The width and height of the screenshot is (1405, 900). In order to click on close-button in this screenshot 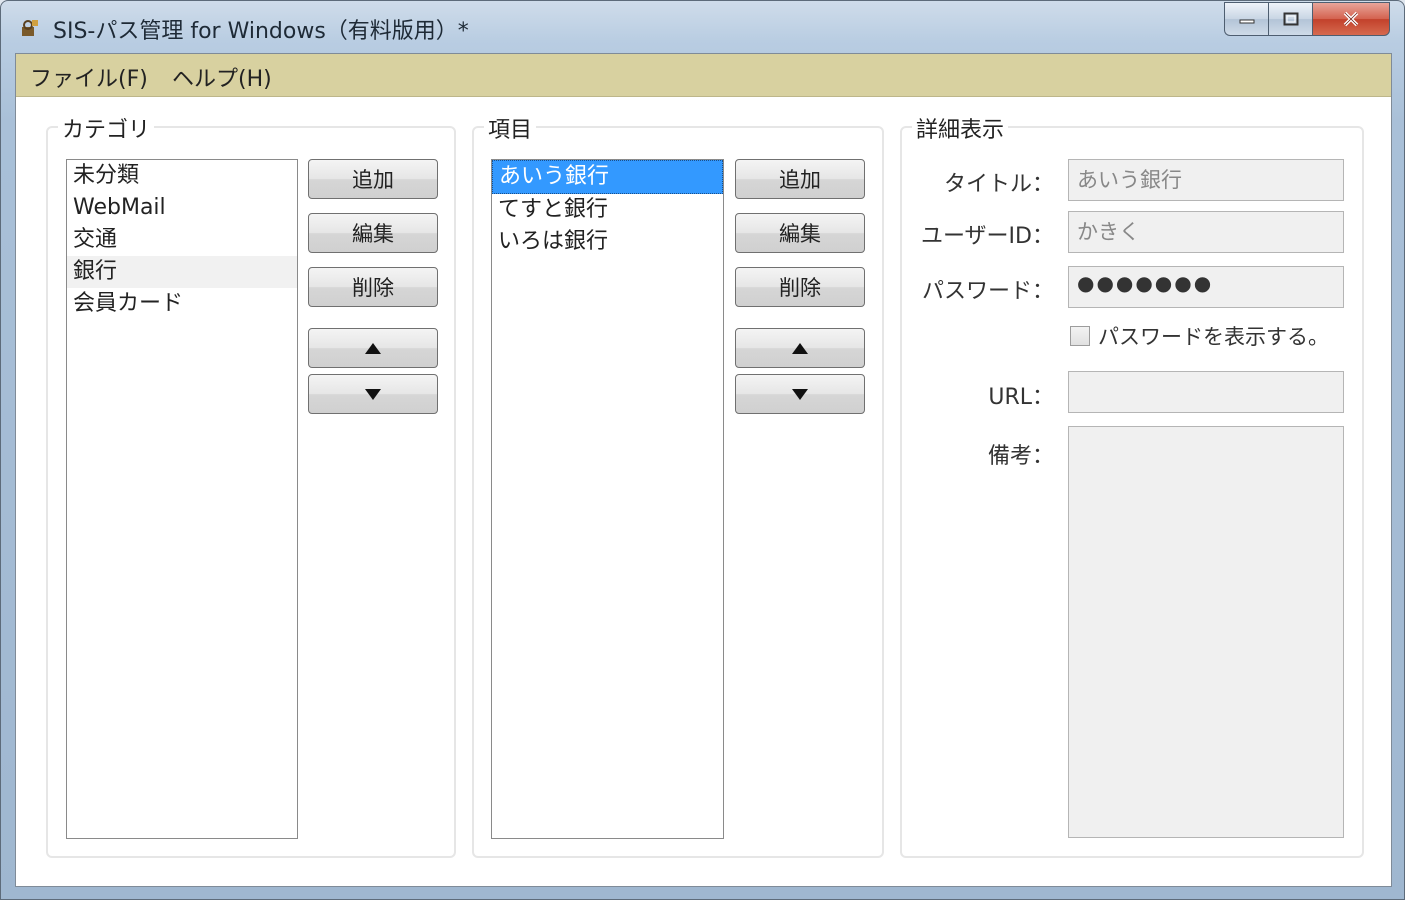, I will do `click(1351, 19)`.